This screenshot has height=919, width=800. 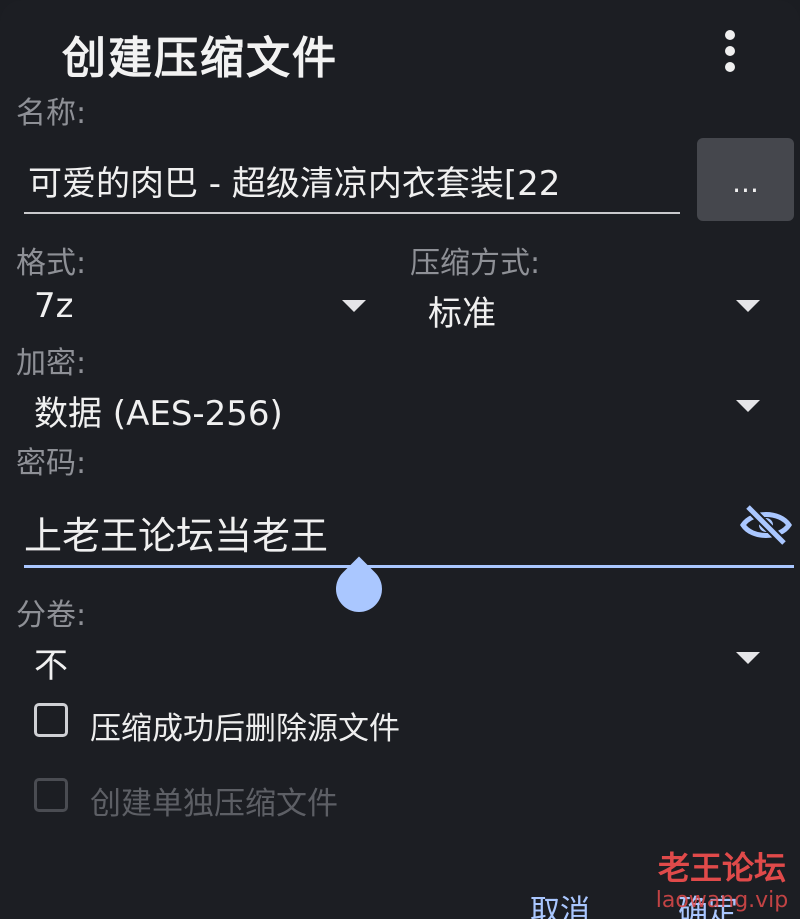 What do you see at coordinates (766, 525) in the screenshot?
I see `eye-off-icon` at bounding box center [766, 525].